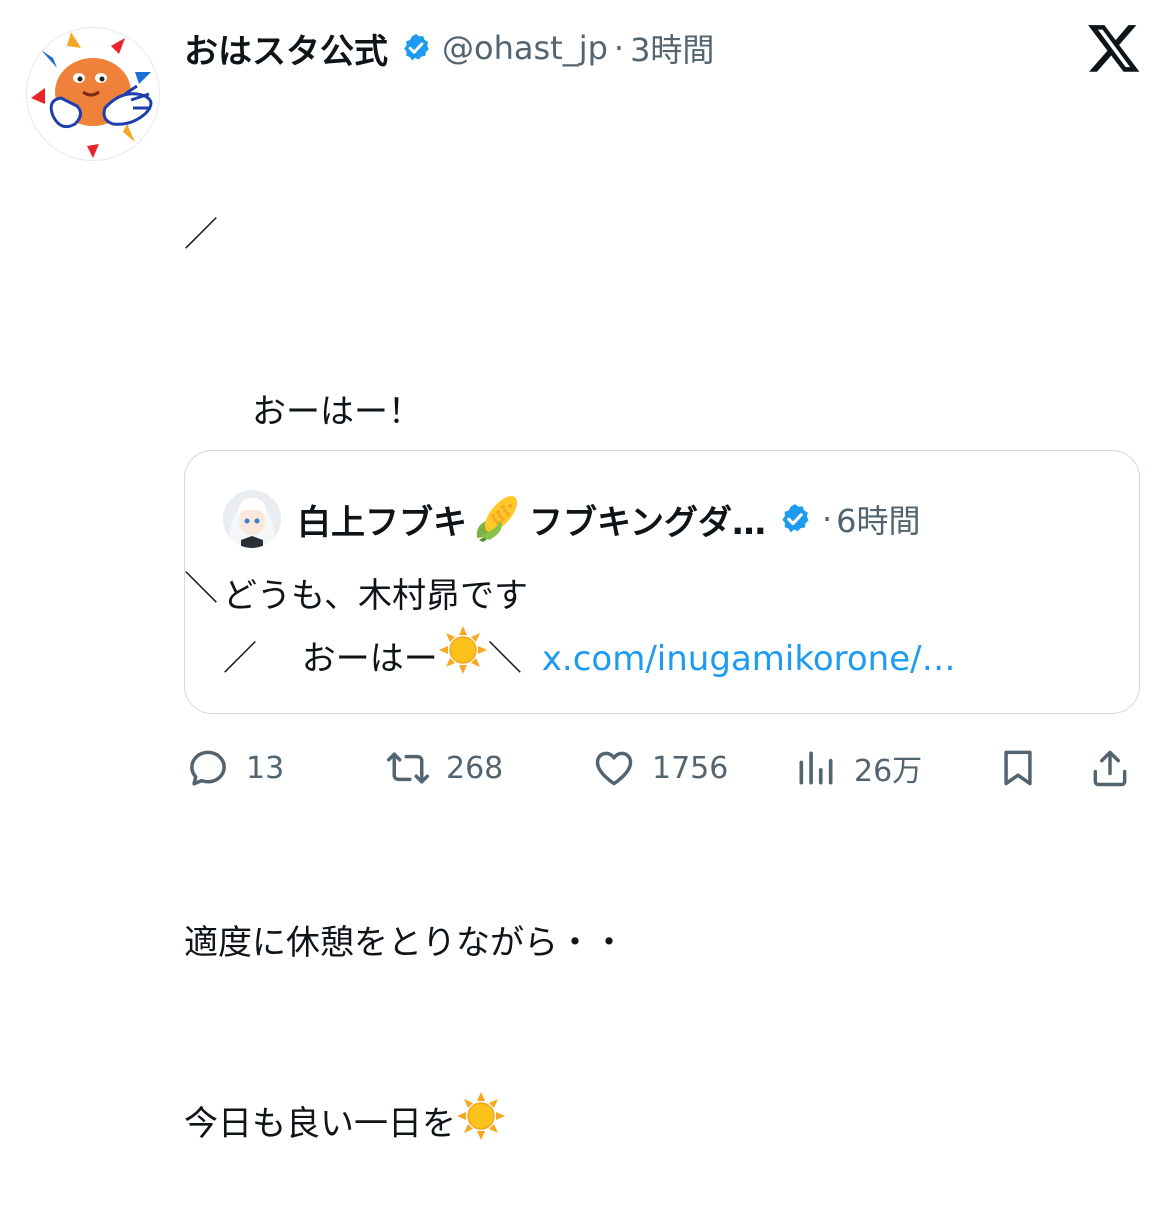 This screenshot has height=1219, width=1169. What do you see at coordinates (878, 521) in the screenshot?
I see `quoted-post-timestamp: 6時間` at bounding box center [878, 521].